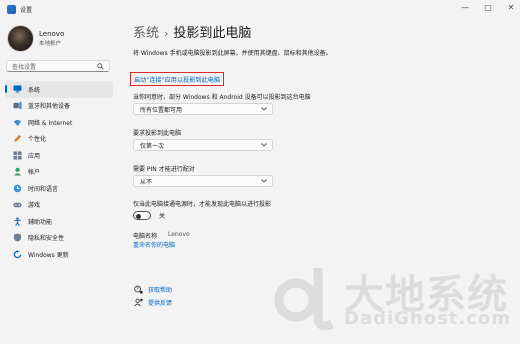  Describe the element at coordinates (48, 255) in the screenshot. I see `sidebar-item-label: Windows 更新` at that location.